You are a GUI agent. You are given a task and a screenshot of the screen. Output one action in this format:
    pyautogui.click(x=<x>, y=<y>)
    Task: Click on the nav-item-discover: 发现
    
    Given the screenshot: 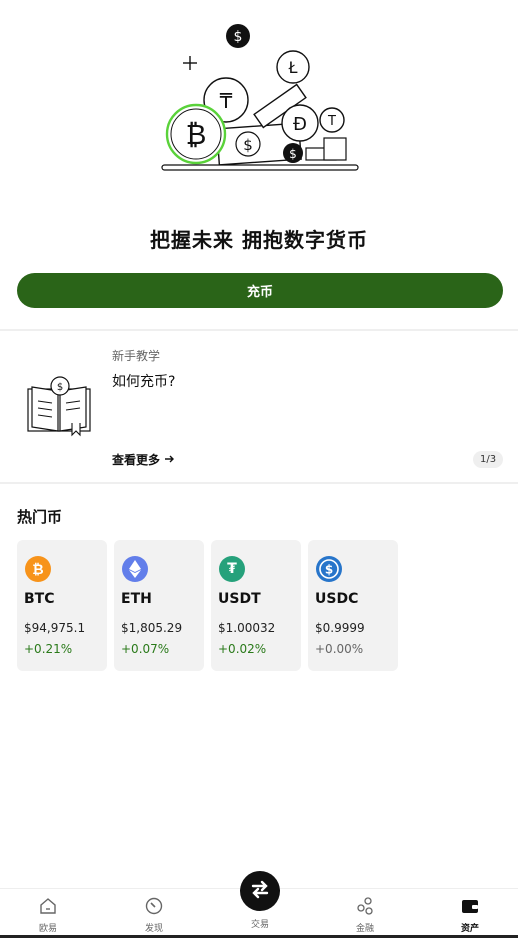 What is the action you would take?
    pyautogui.click(x=154, y=915)
    